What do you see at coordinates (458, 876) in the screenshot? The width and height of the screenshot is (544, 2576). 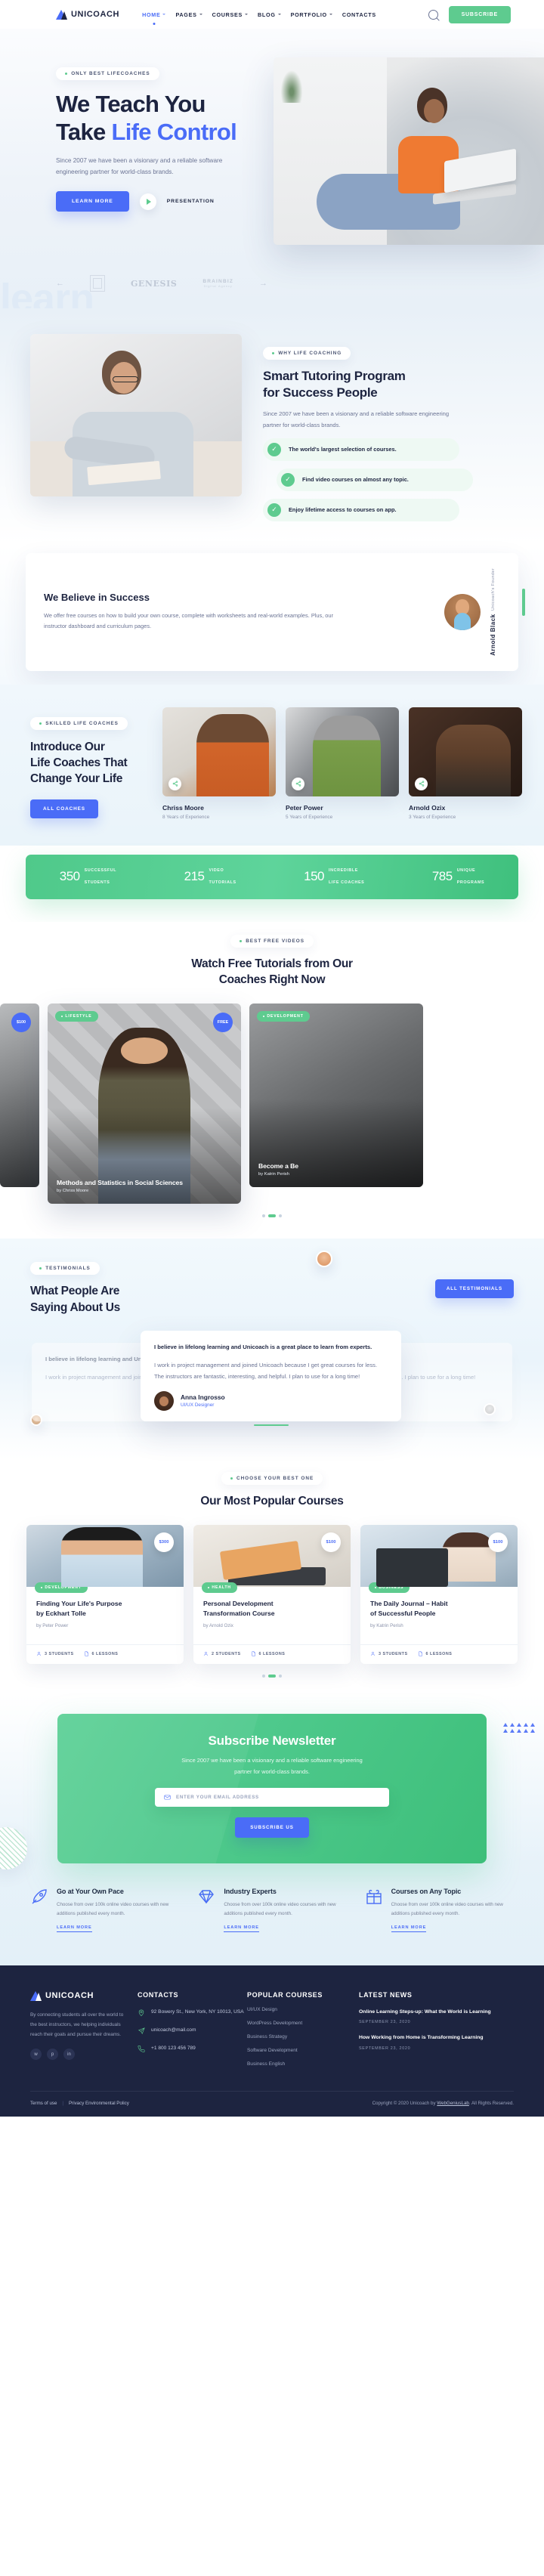 I see `stat-item: 785 UNIQUE PROGRAMS` at bounding box center [458, 876].